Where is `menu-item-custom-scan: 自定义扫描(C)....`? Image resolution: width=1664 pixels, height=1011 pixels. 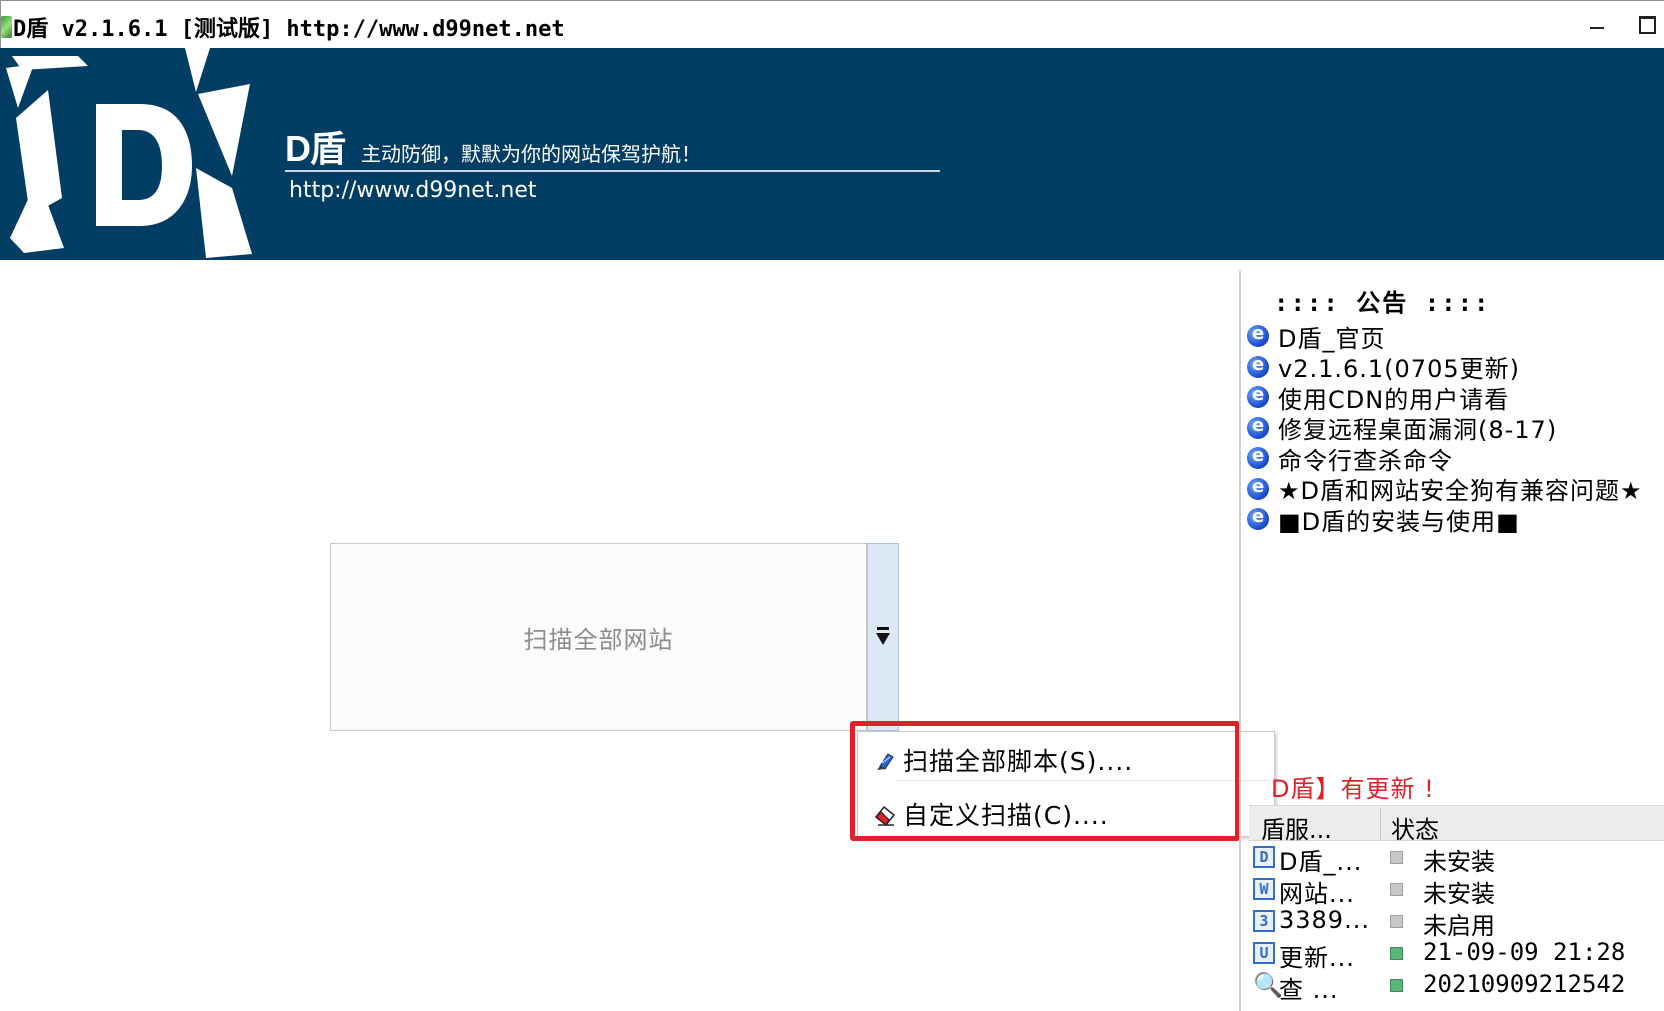
menu-item-custom-scan: 自定义扫描(C).... is located at coordinates (1066, 814).